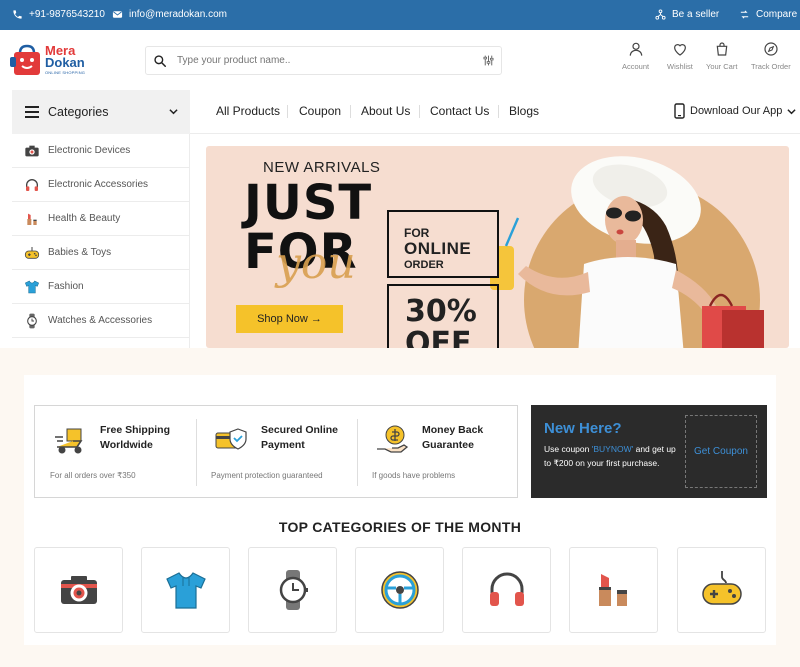 The image size is (800, 667). I want to click on search-input, so click(322, 60).